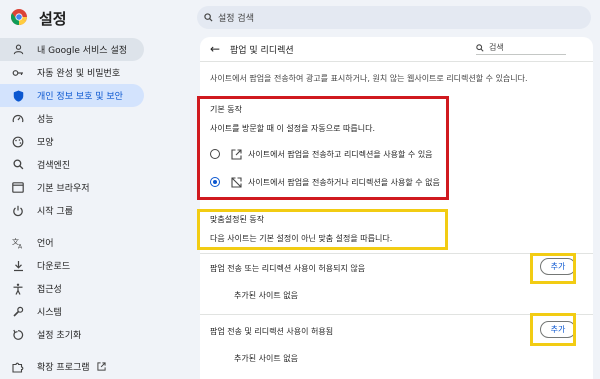 The height and width of the screenshot is (379, 600). What do you see at coordinates (521, 48) in the screenshot?
I see `panel-search-input: 검색` at bounding box center [521, 48].